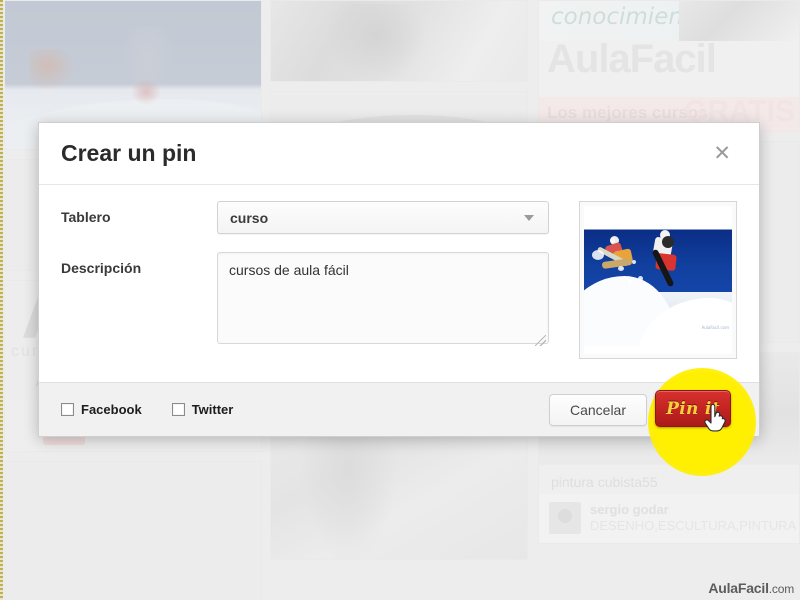 Image resolution: width=800 pixels, height=600 pixels. What do you see at coordinates (668, 259) in the screenshot?
I see `thumbnail-rider-right` at bounding box center [668, 259].